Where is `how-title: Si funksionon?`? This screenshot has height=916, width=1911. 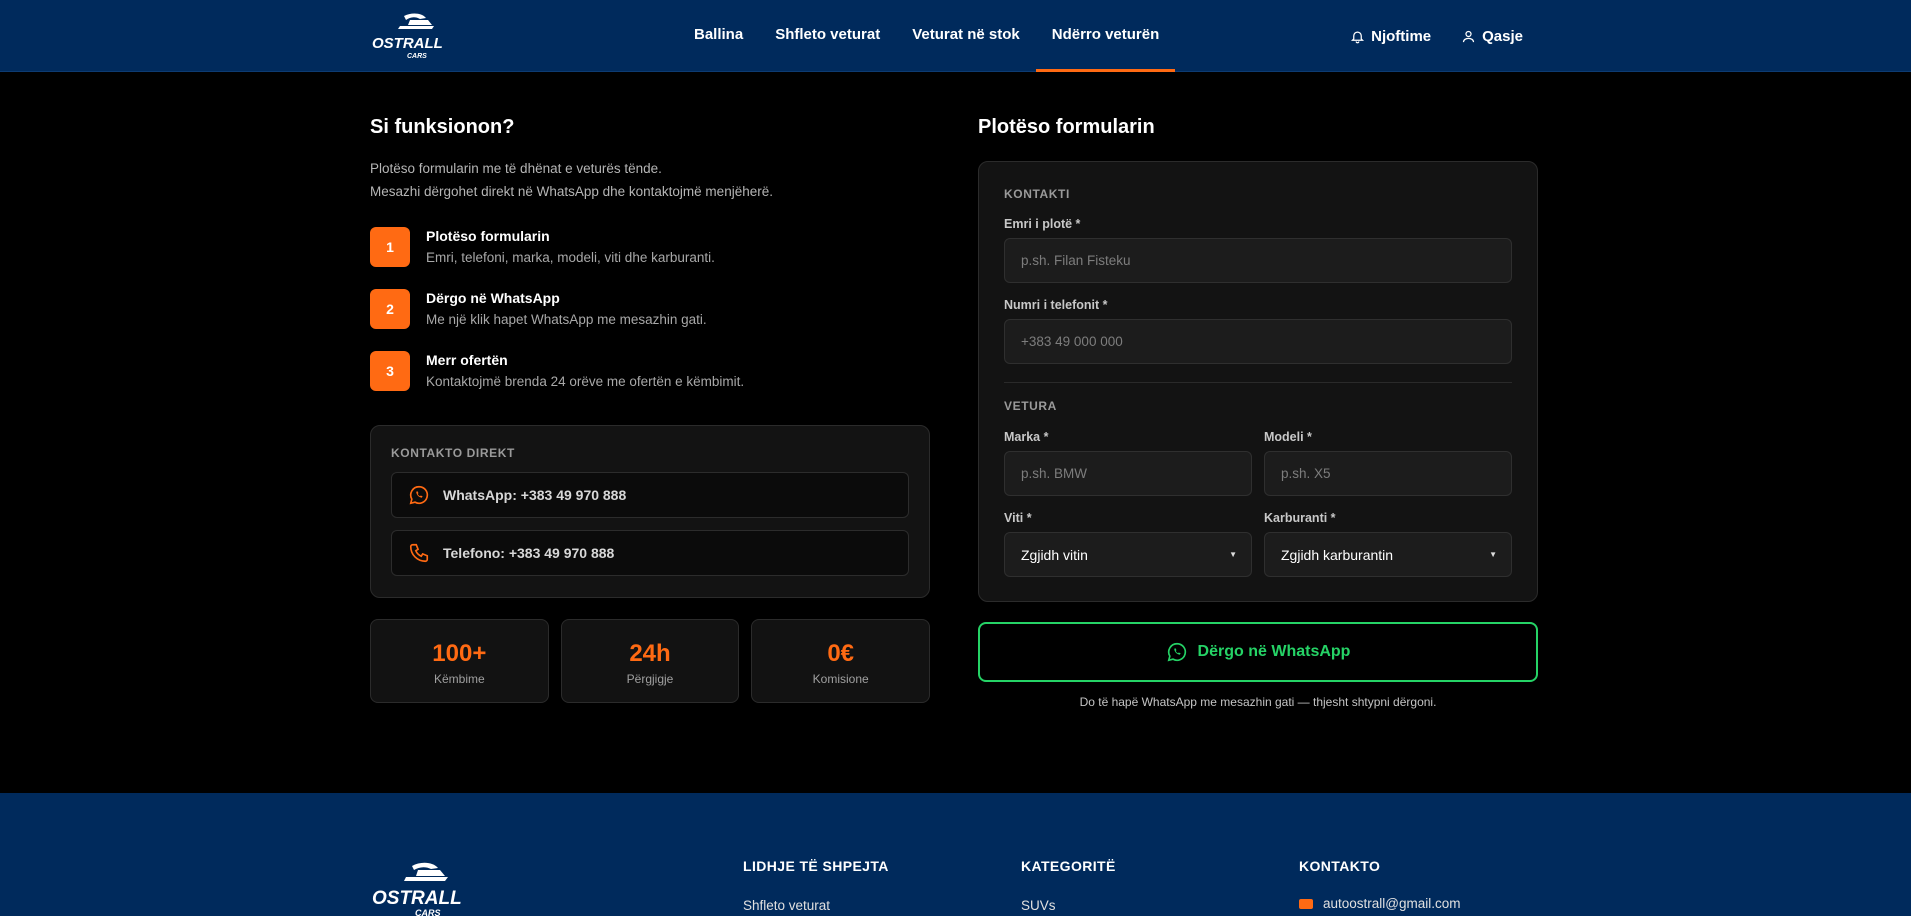
how-title: Si funksionon? is located at coordinates (442, 127).